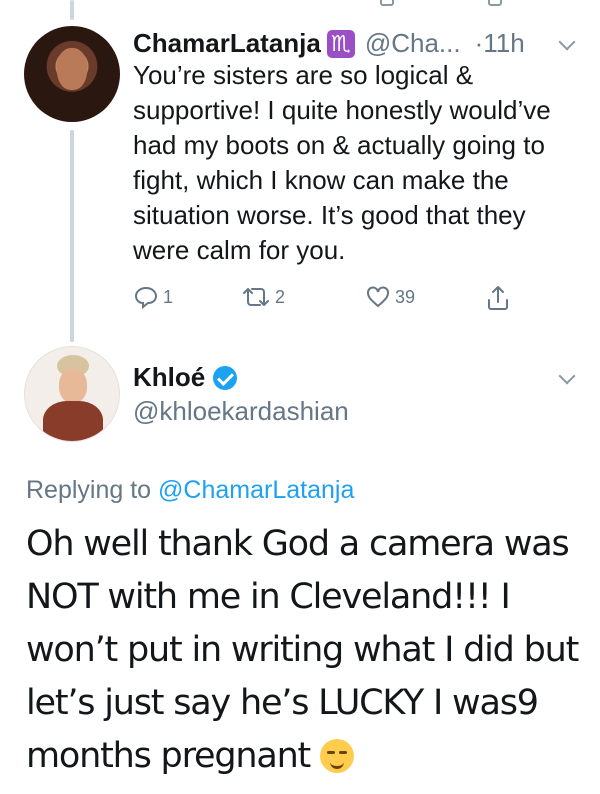 The image size is (600, 794). I want to click on tweet-header: ChamarLatanja ♏ @Cha... ·11h, so click(329, 43).